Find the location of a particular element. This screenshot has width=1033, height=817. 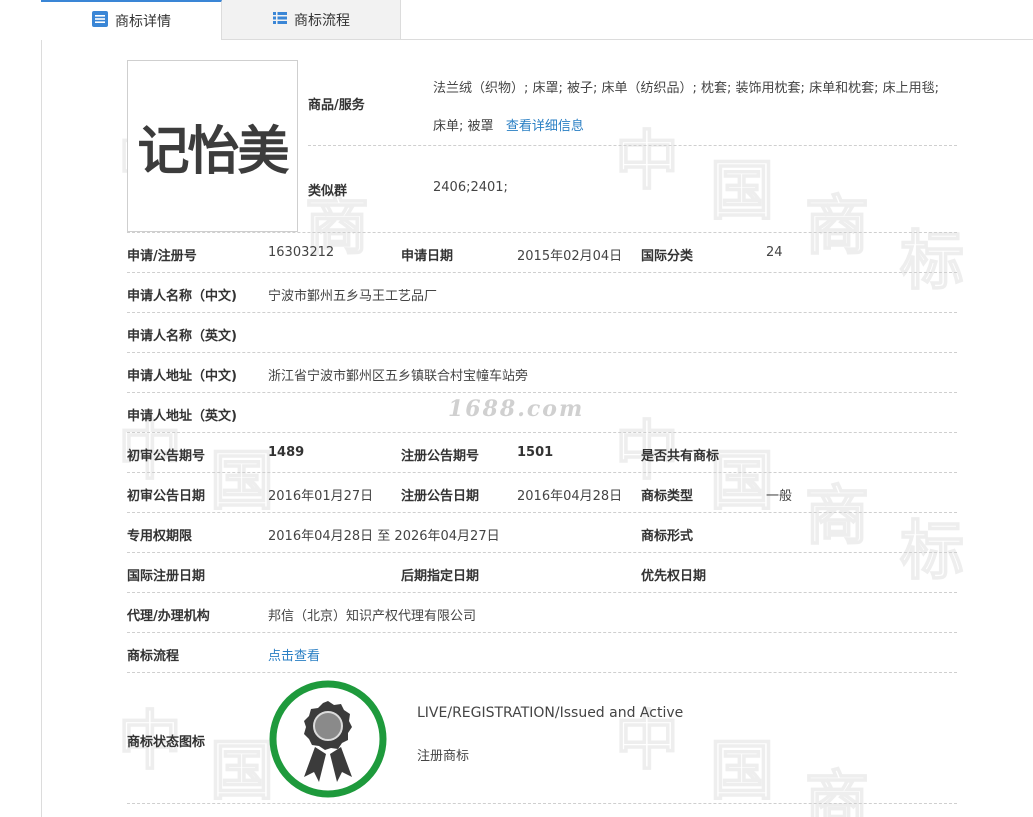

goods-services-label: 商品/服务 is located at coordinates (336, 105).